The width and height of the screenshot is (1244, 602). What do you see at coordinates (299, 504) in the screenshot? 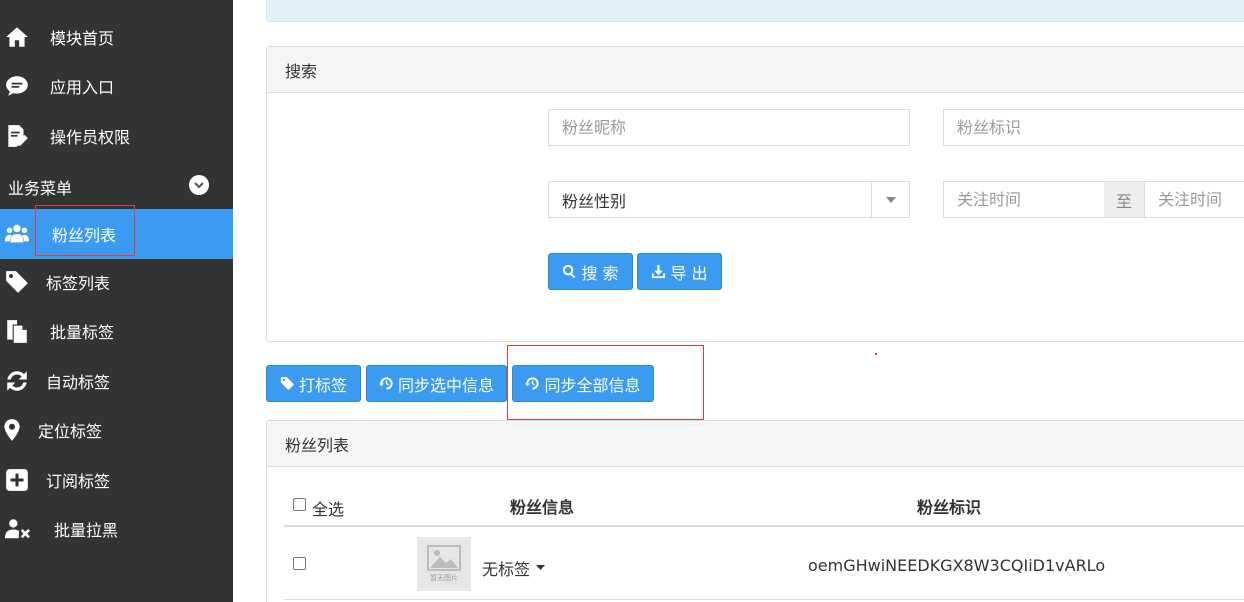
I see `select-all-checkbox` at bounding box center [299, 504].